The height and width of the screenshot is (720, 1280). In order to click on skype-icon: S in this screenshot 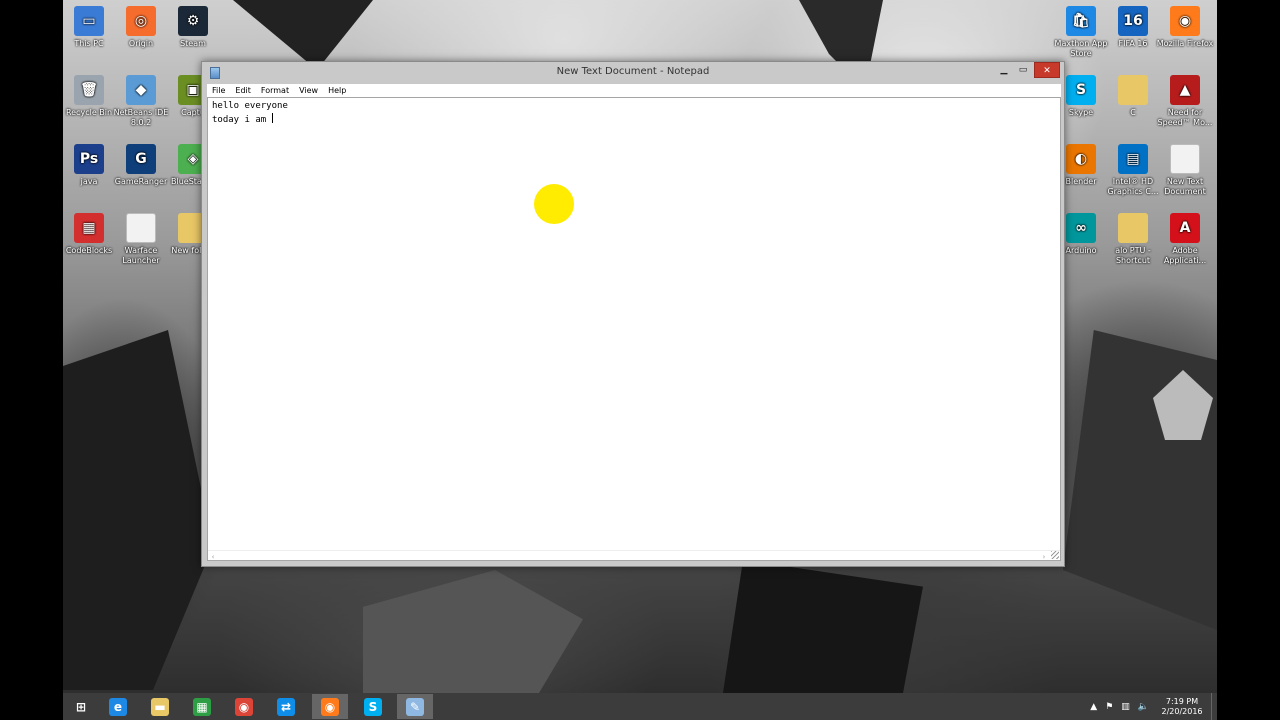, I will do `click(373, 706)`.